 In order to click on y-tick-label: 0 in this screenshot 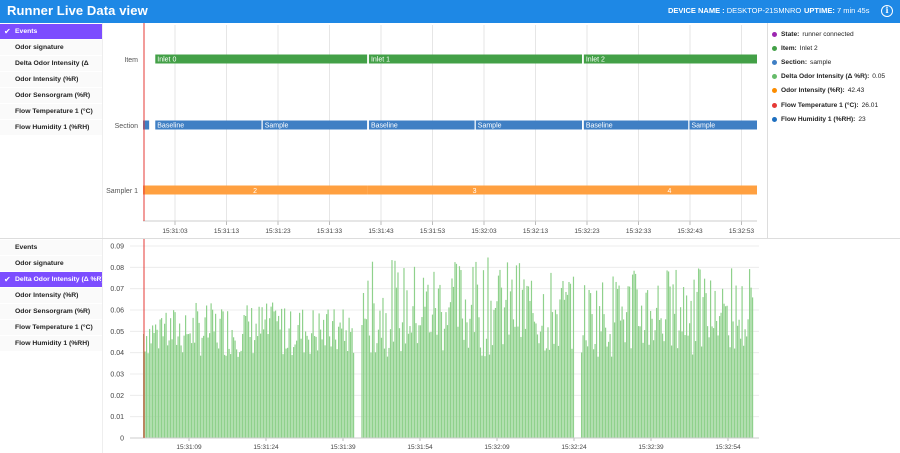, I will do `click(122, 439)`.